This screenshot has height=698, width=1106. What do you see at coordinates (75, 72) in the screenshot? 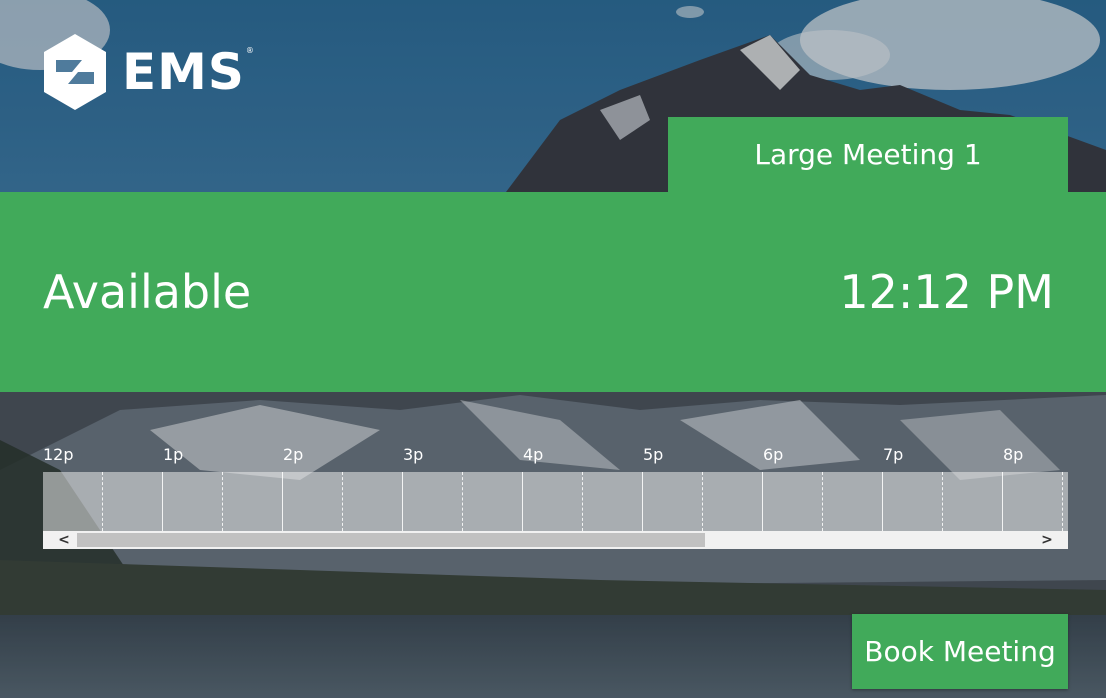
I see `ems-logo-icon` at bounding box center [75, 72].